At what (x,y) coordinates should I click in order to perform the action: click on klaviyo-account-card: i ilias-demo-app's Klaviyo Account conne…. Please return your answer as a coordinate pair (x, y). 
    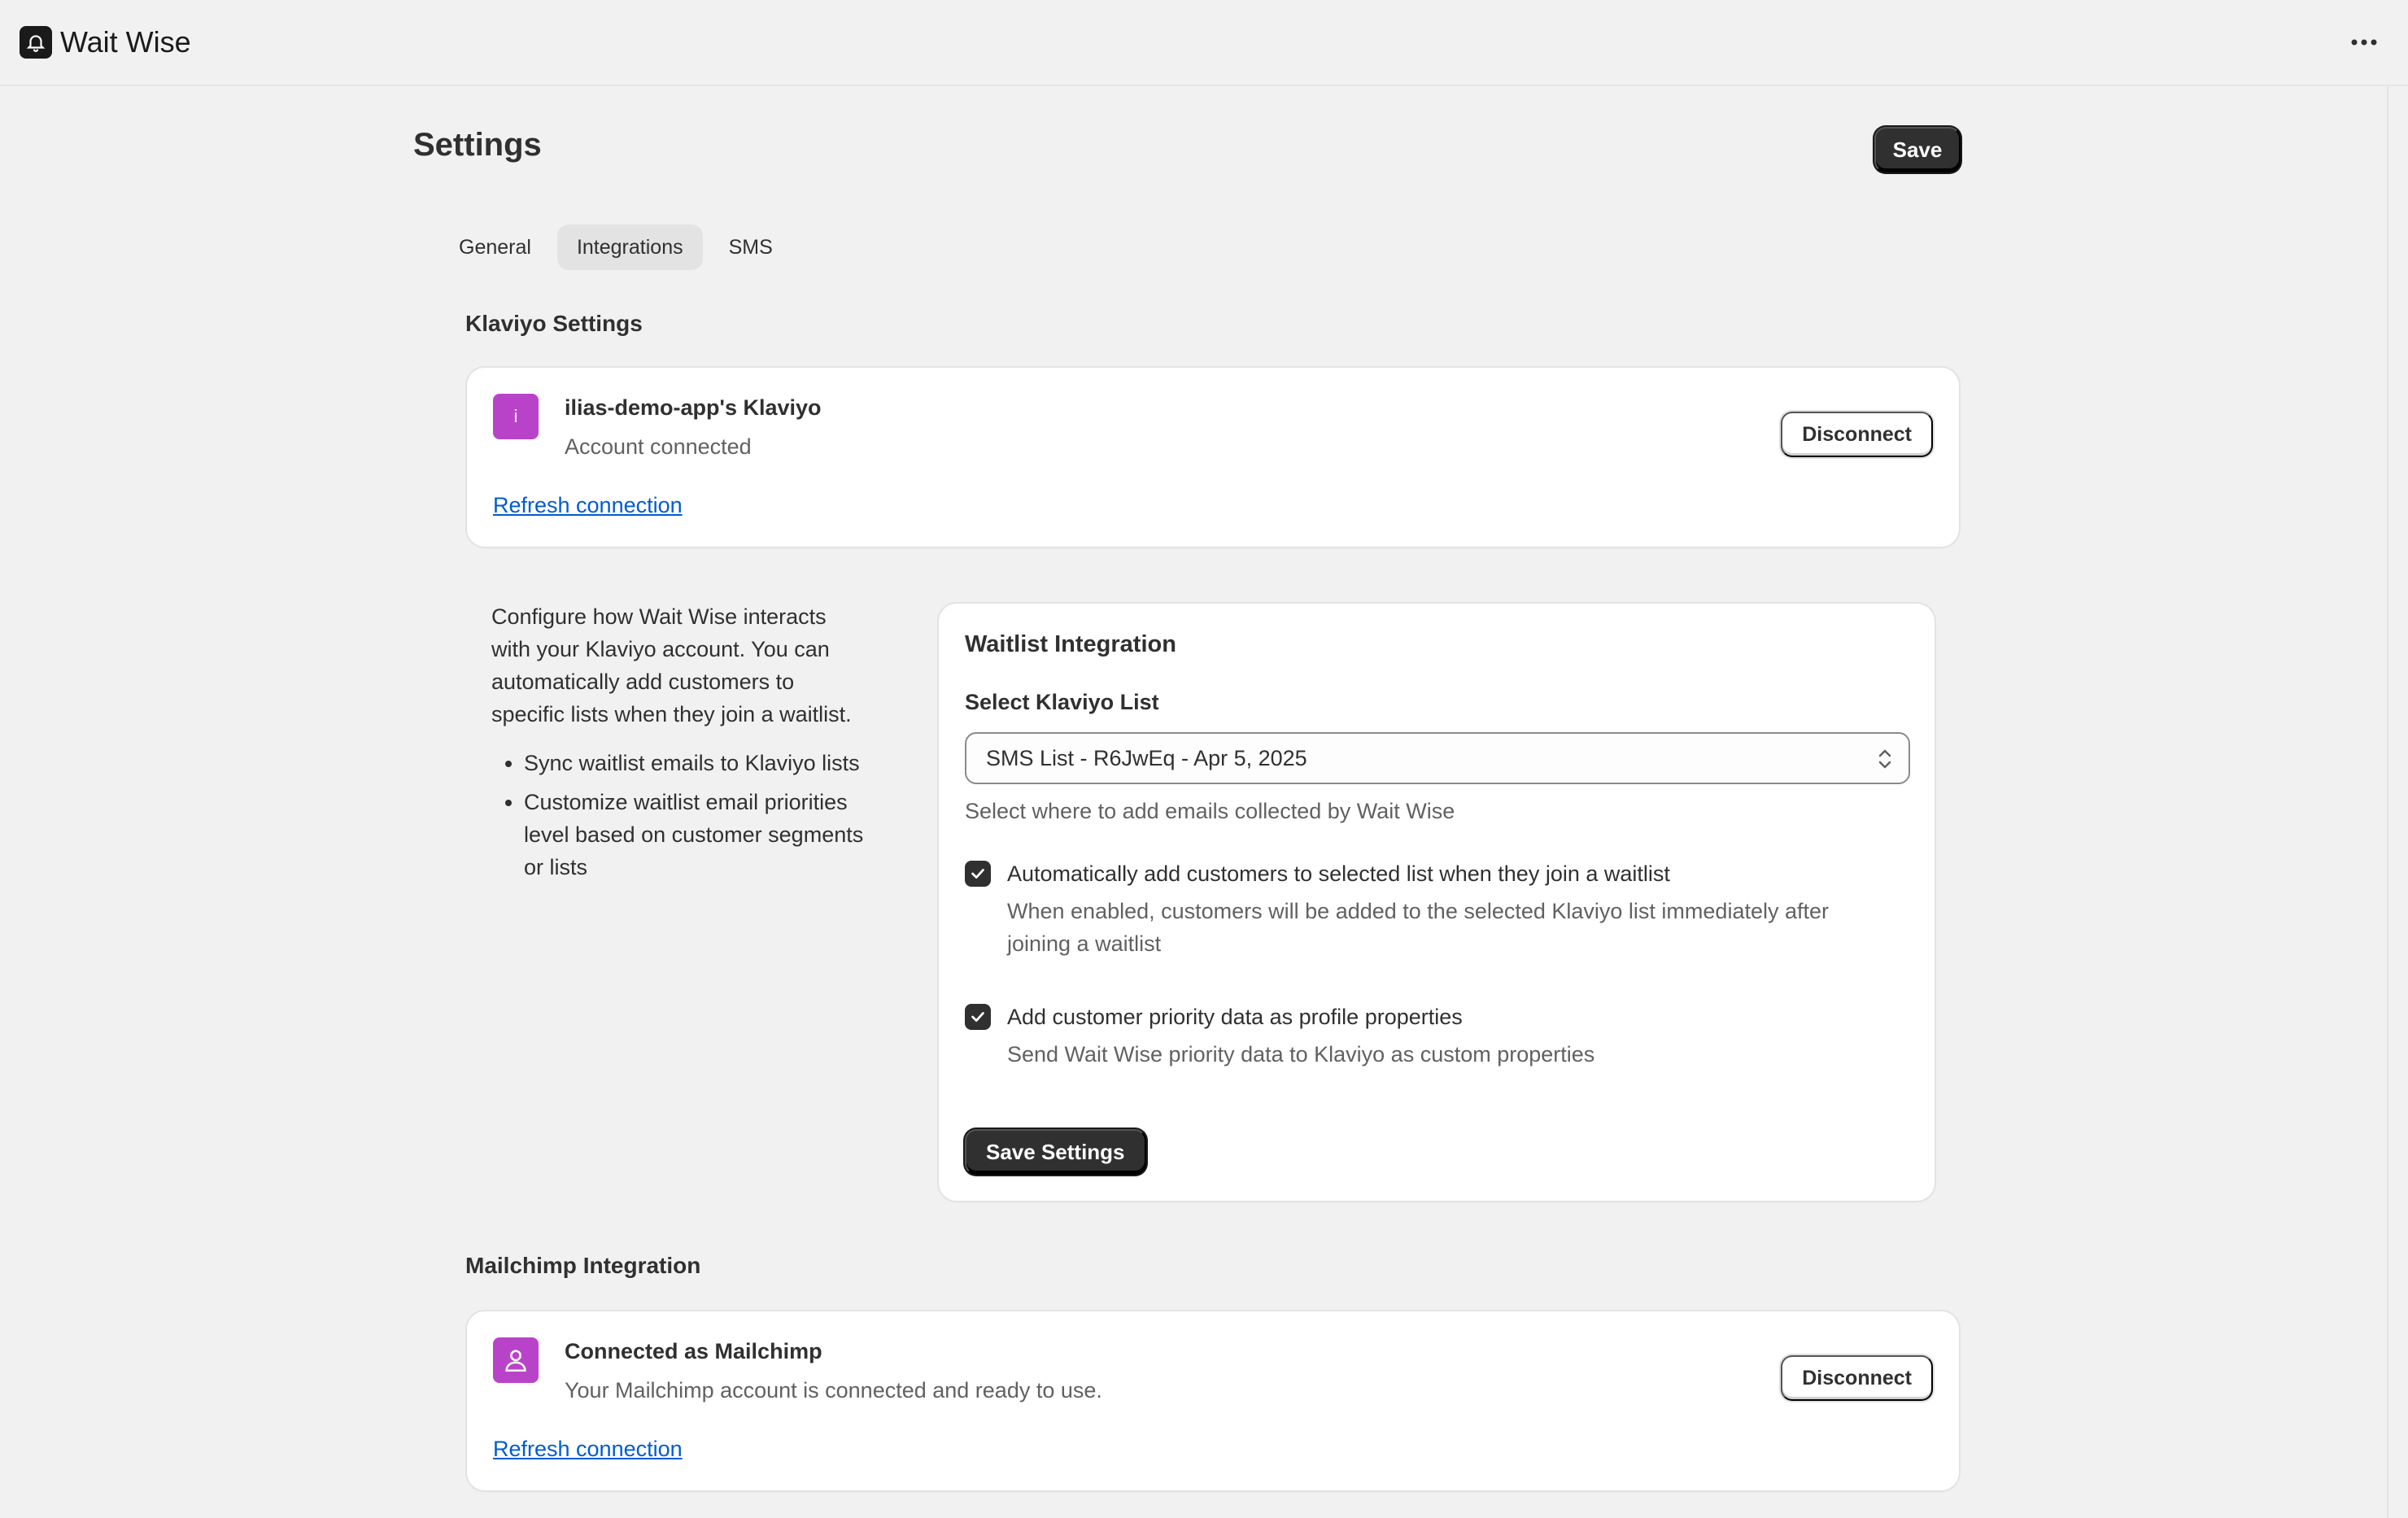
    Looking at the image, I should click on (1213, 458).